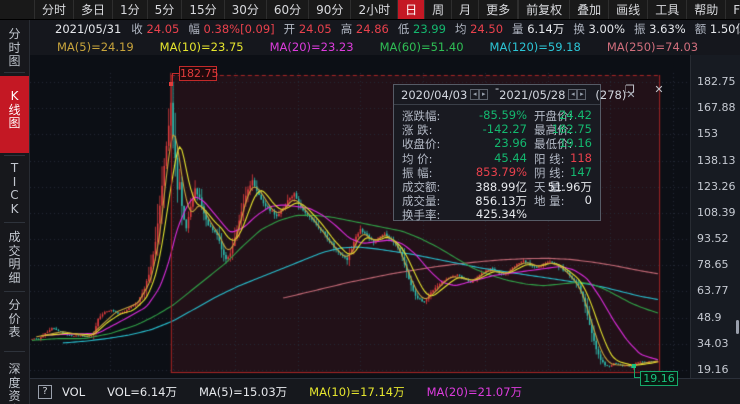 The image size is (740, 404). I want to click on quote-field-value: 0.38%[0.09], so click(239, 29).